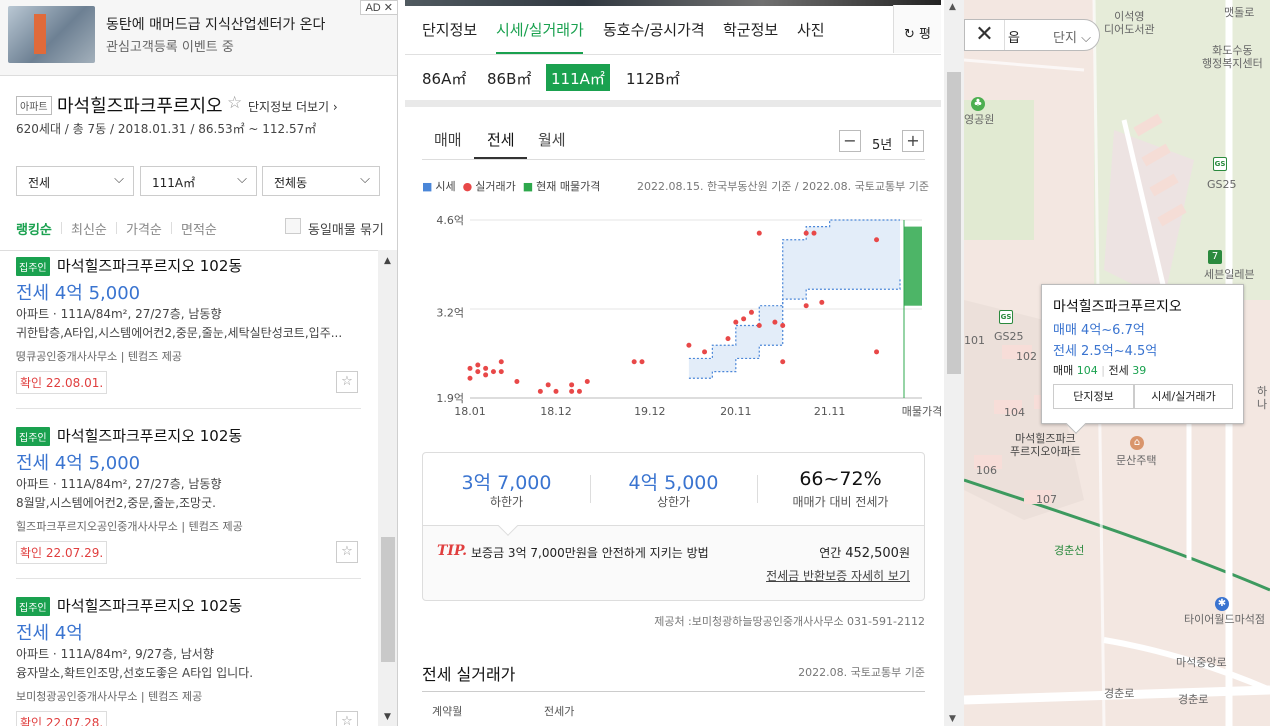 The image size is (1270, 726). Describe the element at coordinates (1032, 35) in the screenshot. I see `map-filter-buttons: ✕ 읍 단지 ⌵` at that location.